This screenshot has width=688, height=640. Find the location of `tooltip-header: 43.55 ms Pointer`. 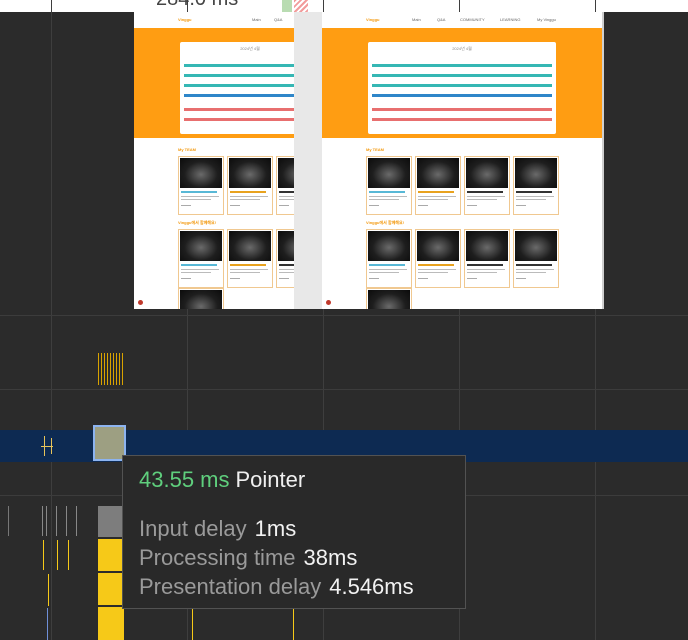

tooltip-header: 43.55 ms Pointer is located at coordinates (222, 480).